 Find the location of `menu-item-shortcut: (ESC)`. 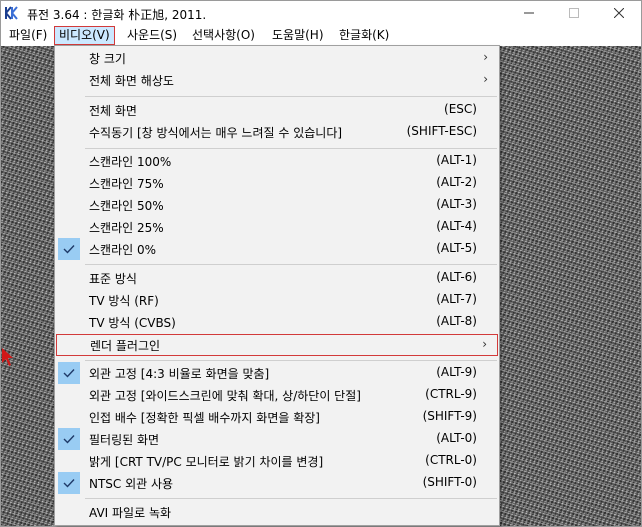

menu-item-shortcut: (ESC) is located at coordinates (460, 109).